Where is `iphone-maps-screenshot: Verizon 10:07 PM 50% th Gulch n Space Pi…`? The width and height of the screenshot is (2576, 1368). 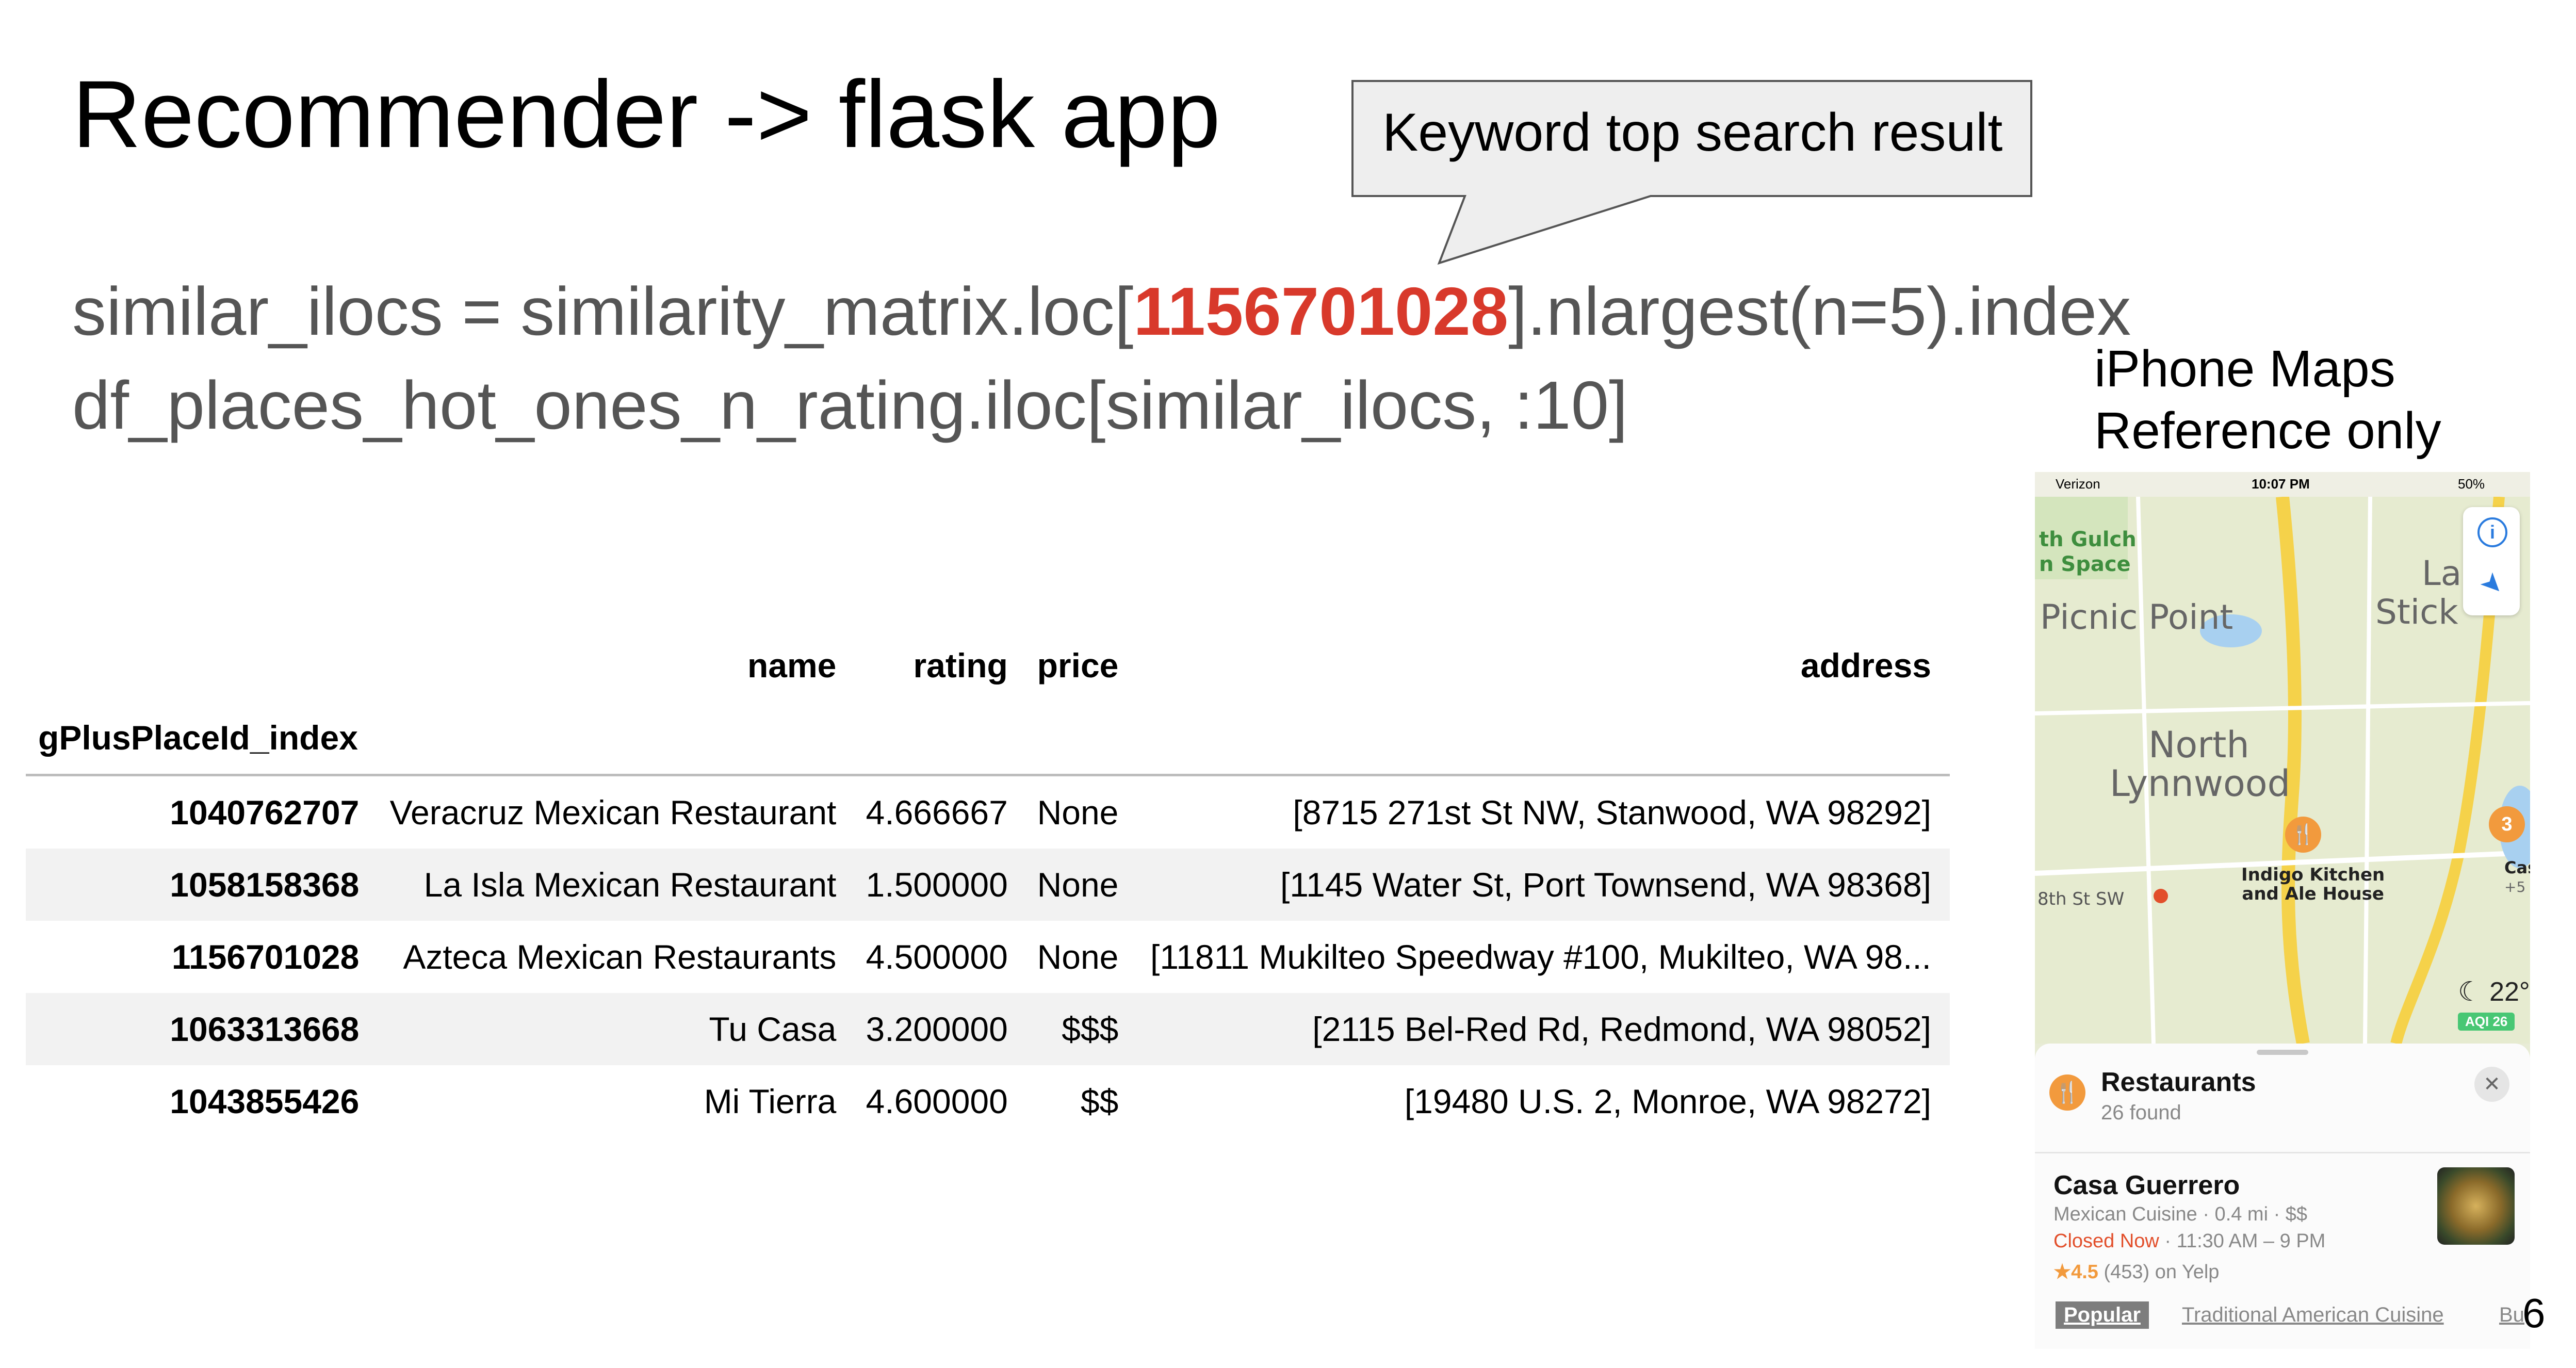 iphone-maps-screenshot: Verizon 10:07 PM 50% th Gulch n Space Pi… is located at coordinates (2282, 911).